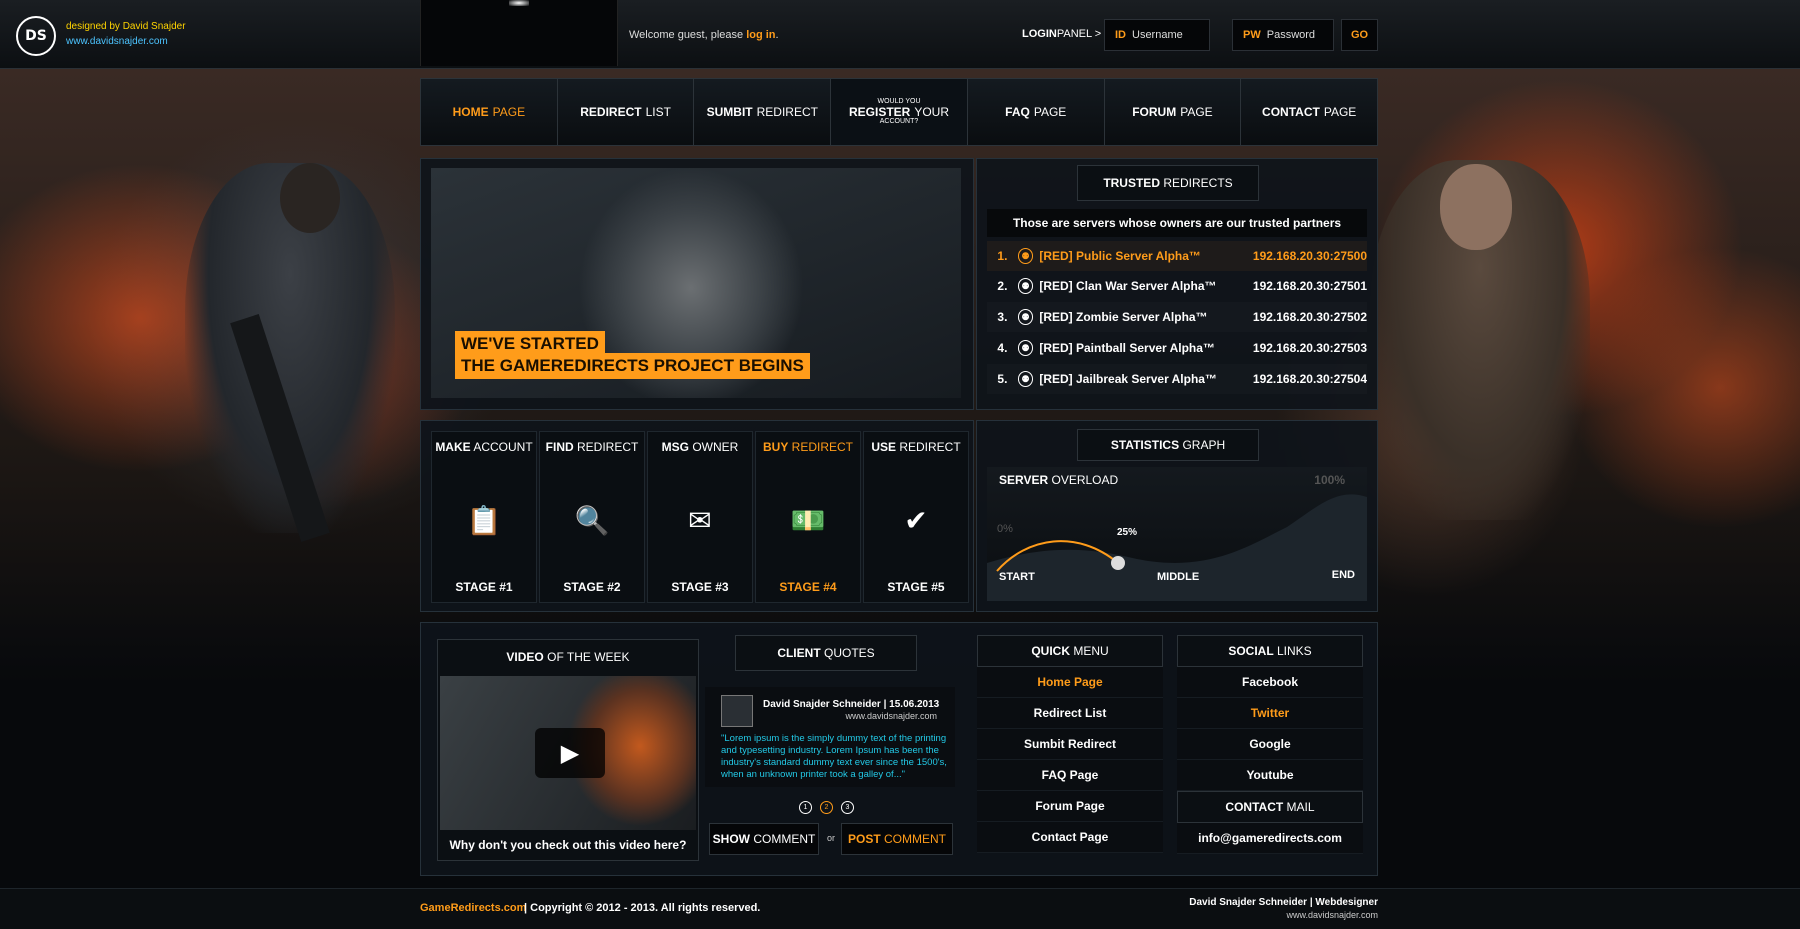  I want to click on quote-page-2: 2, so click(826, 807).